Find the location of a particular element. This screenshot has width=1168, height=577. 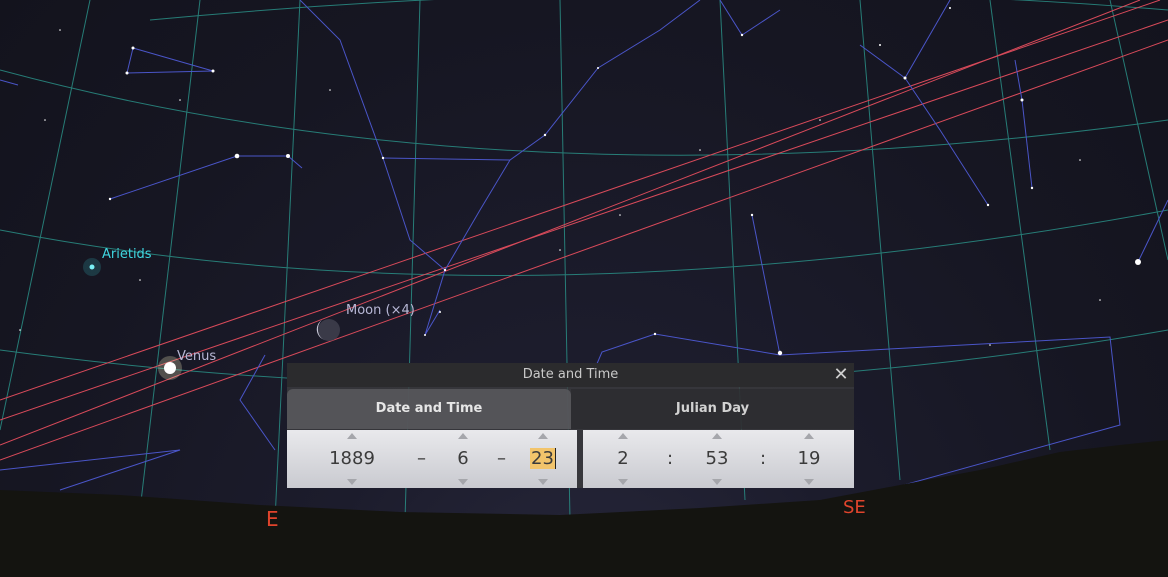

day-spinbox: 23 is located at coordinates (543, 459).